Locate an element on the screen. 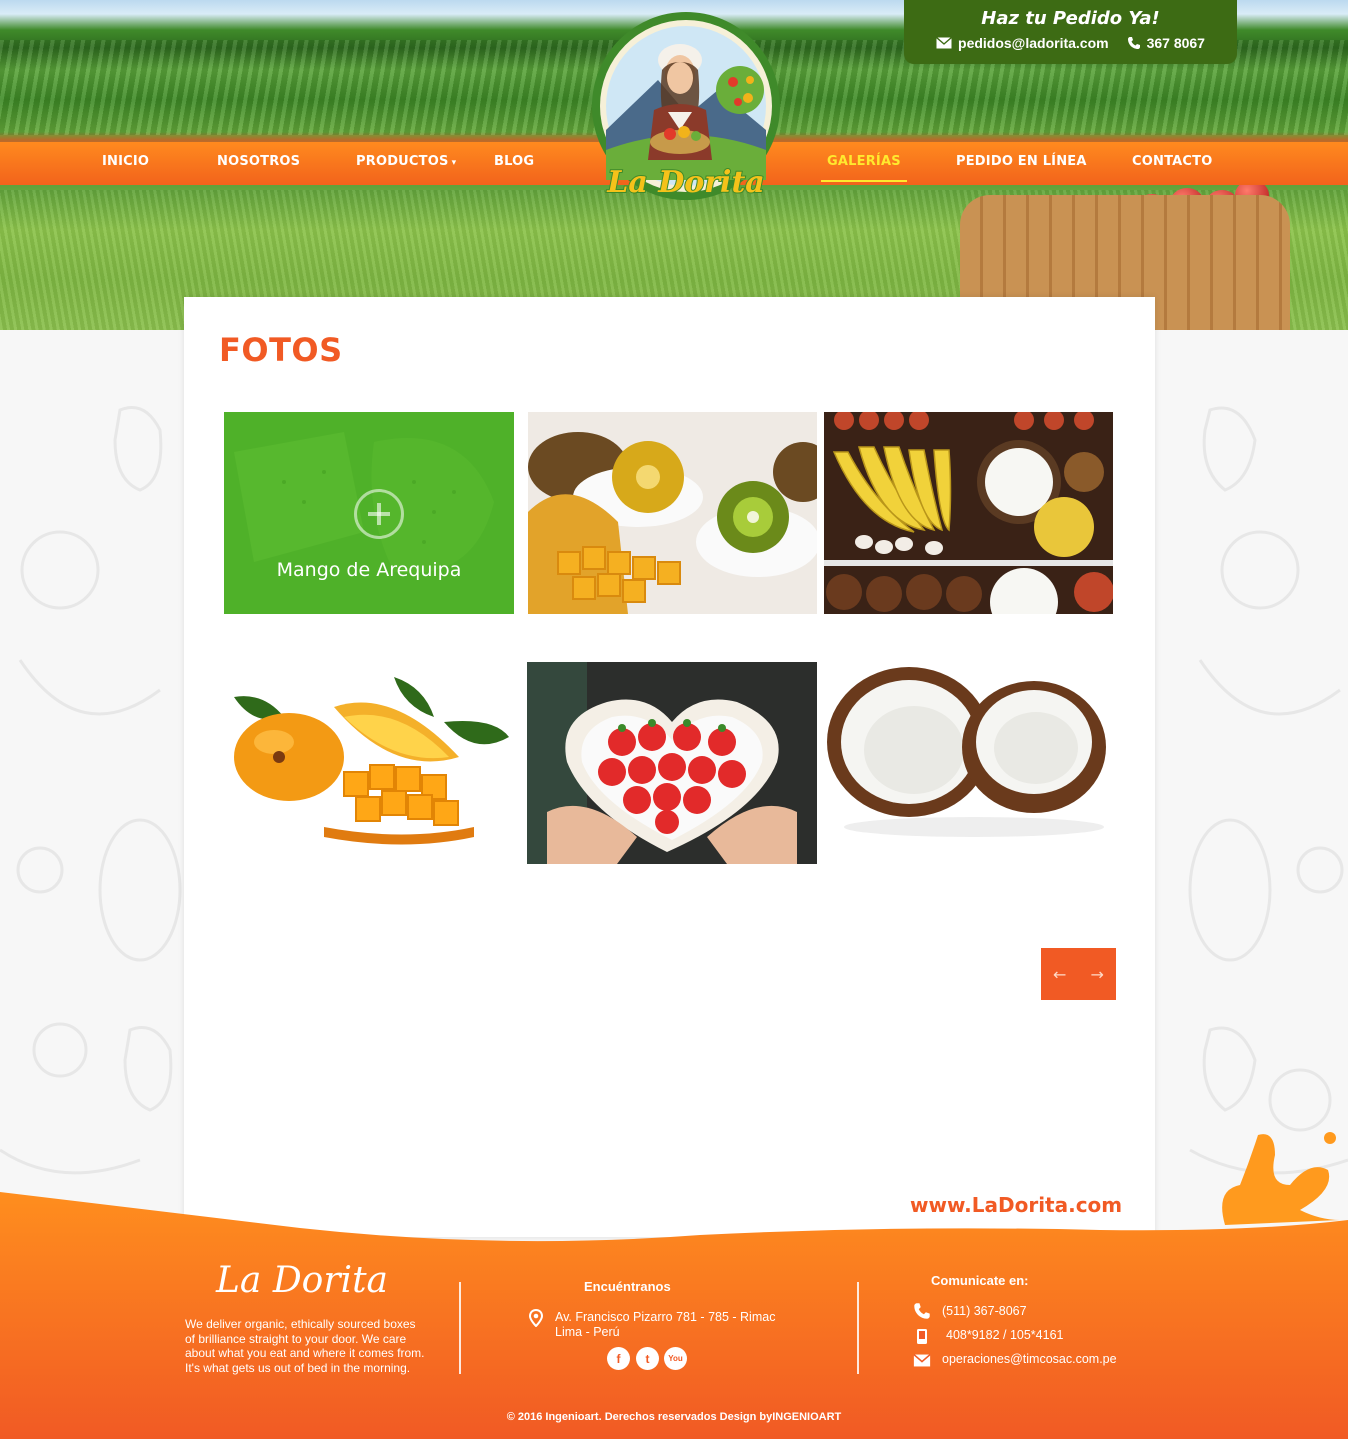 This screenshot has height=1439, width=1348. gallery-item-mango-de-arequipa: Mango de Arequipa is located at coordinates (369, 513).